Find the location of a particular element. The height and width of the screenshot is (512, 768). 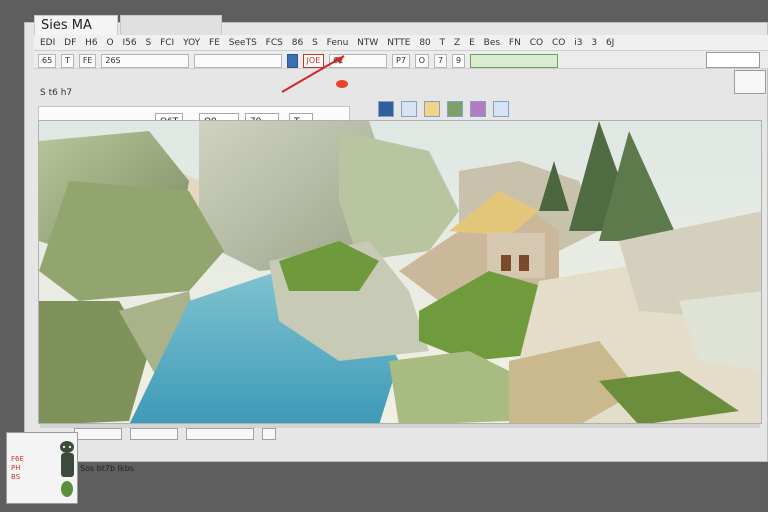

thumbnail-label: F6E PH BS is located at coordinates (17, 468).